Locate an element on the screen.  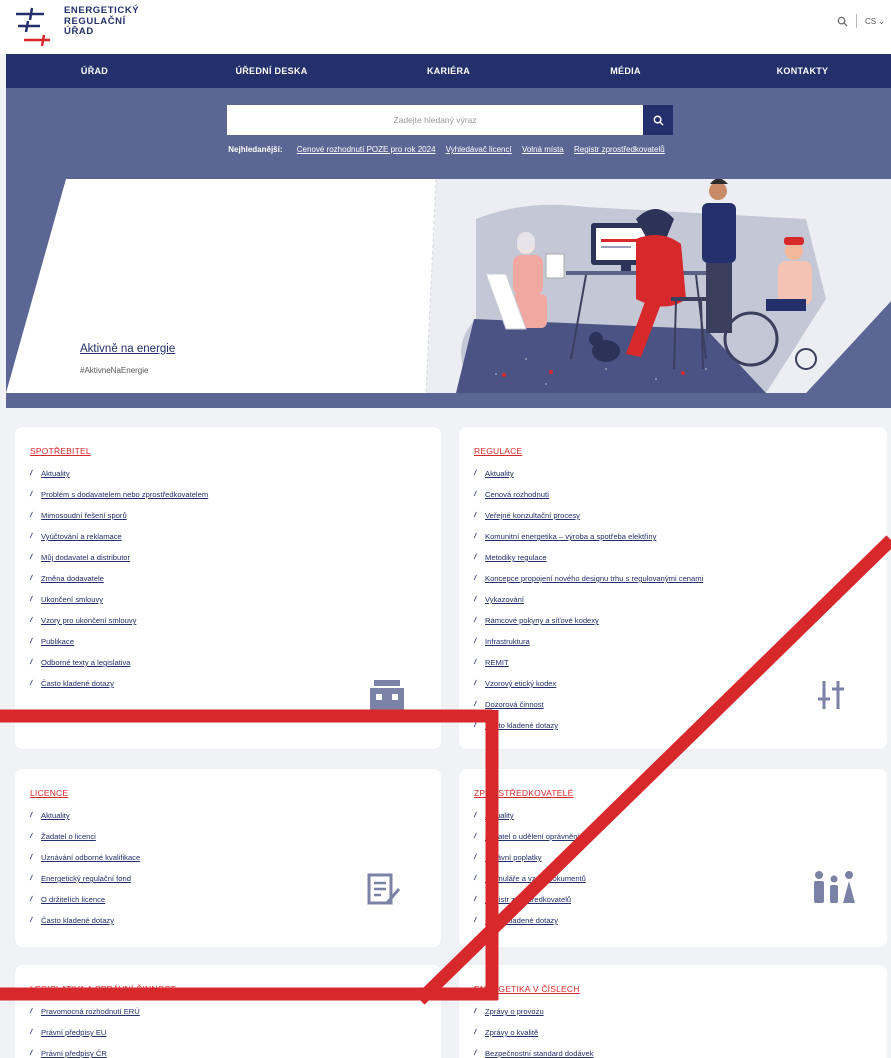
search-button is located at coordinates (658, 120).